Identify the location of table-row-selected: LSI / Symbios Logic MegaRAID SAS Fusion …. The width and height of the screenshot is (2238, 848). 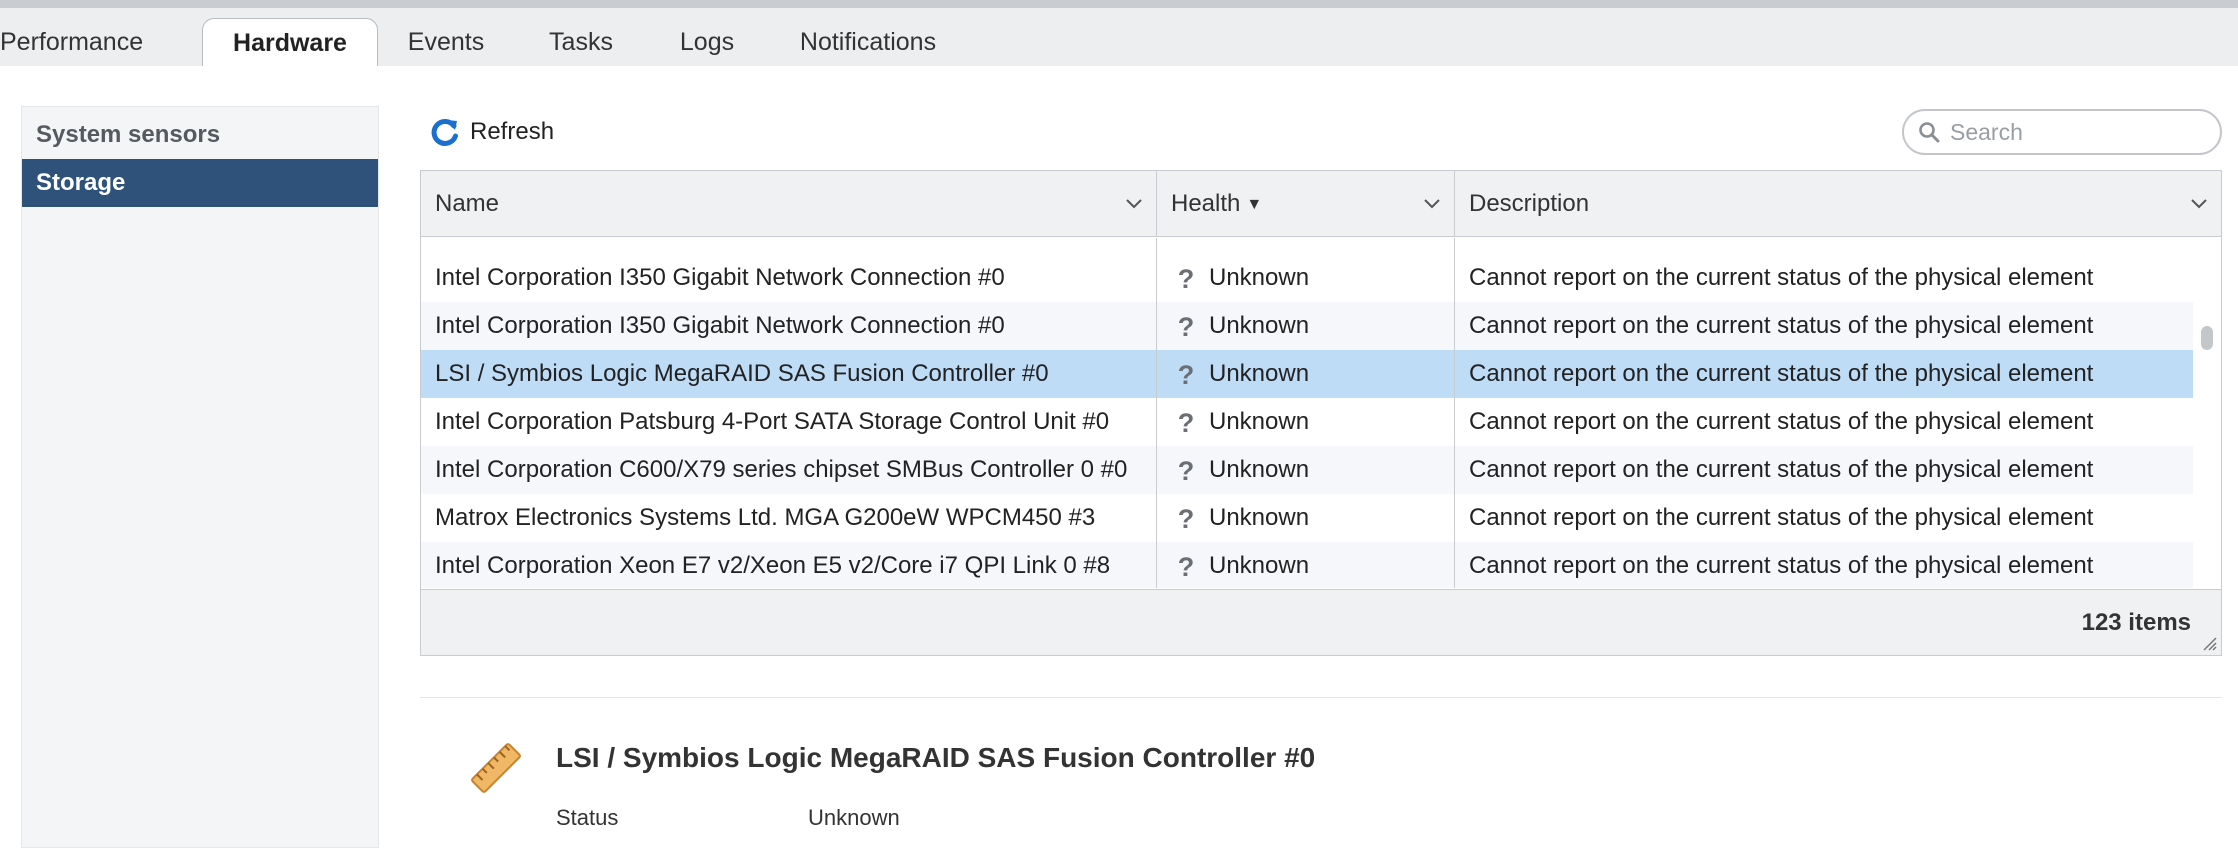
(1307, 374).